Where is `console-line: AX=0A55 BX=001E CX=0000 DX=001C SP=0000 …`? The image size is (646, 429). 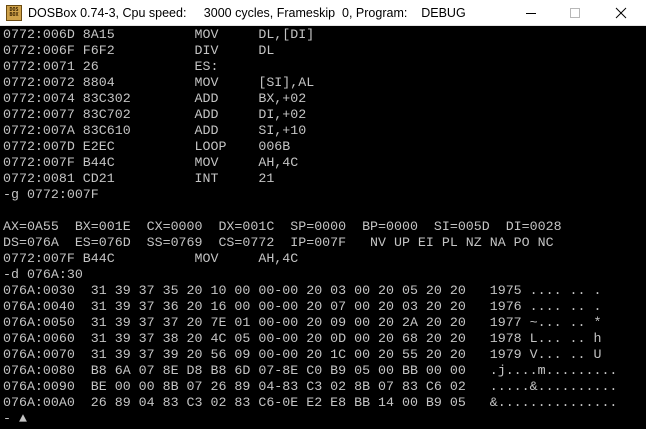
console-line: AX=0A55 BX=001E CX=0000 DX=001C SP=0000 … is located at coordinates (282, 226).